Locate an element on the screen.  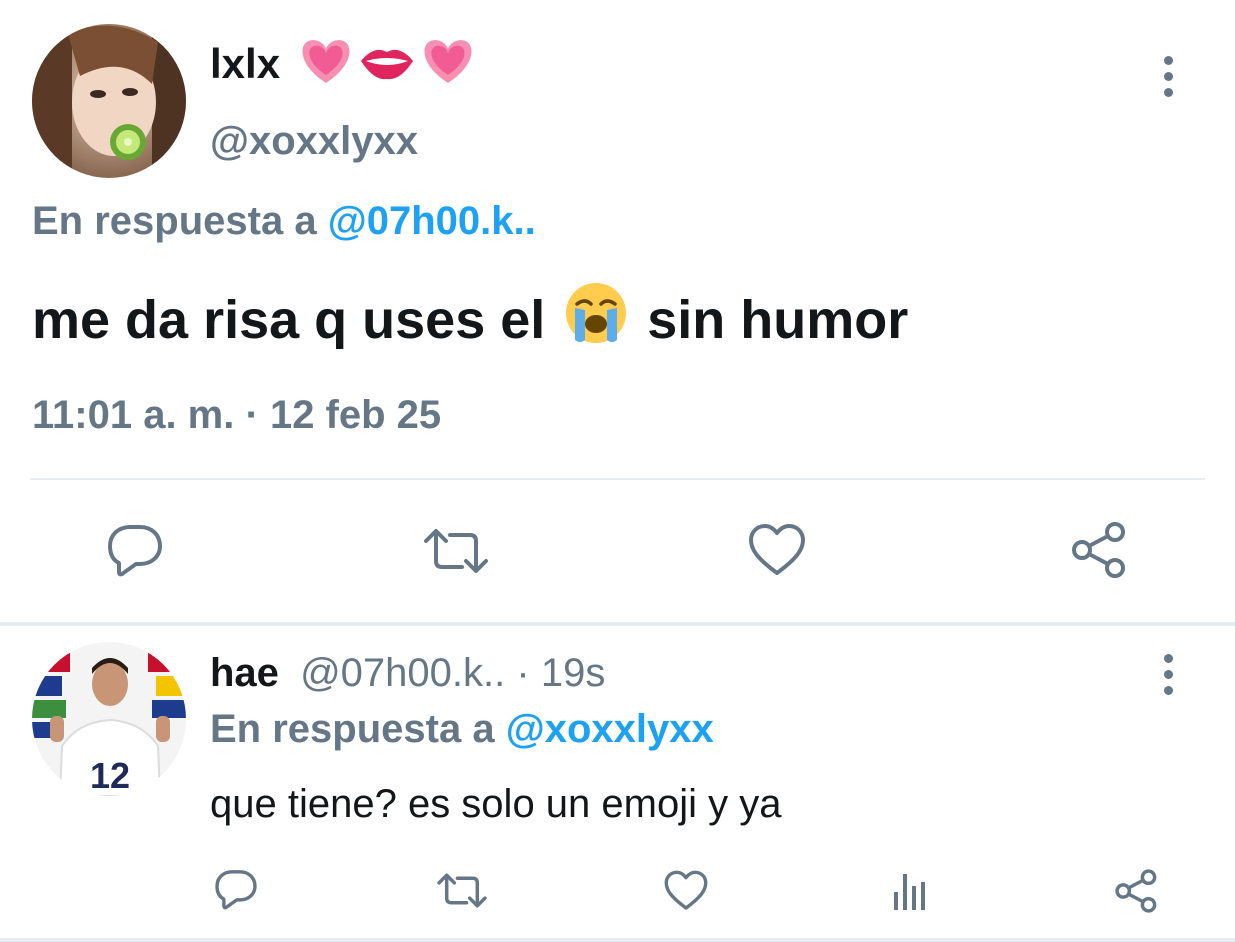
divider is located at coordinates (617, 479).